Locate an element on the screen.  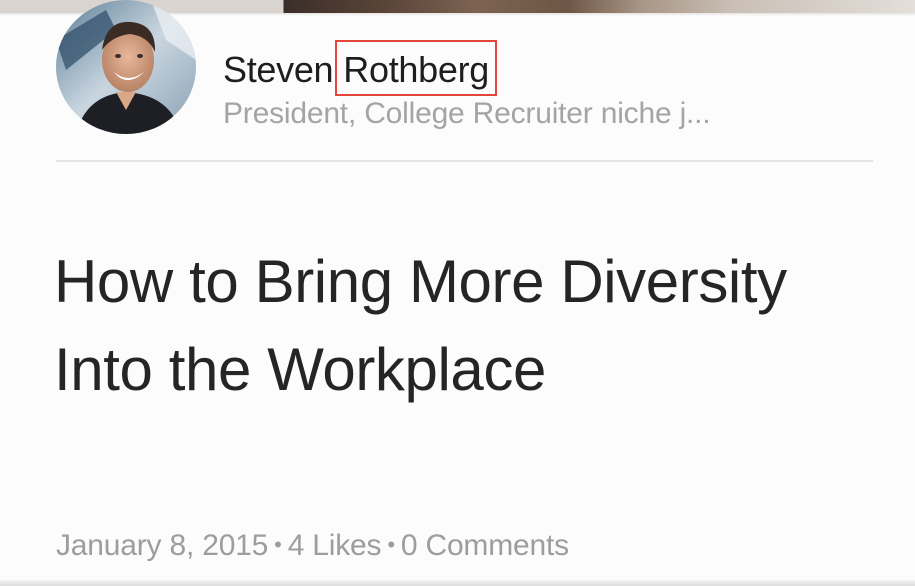
author-avatar is located at coordinates (126, 67).